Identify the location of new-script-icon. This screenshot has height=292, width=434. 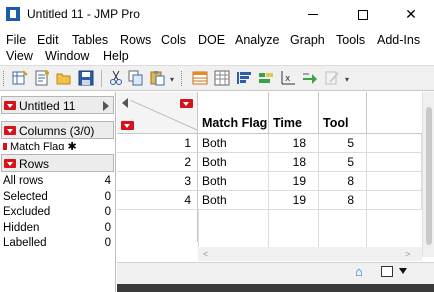
(42, 78).